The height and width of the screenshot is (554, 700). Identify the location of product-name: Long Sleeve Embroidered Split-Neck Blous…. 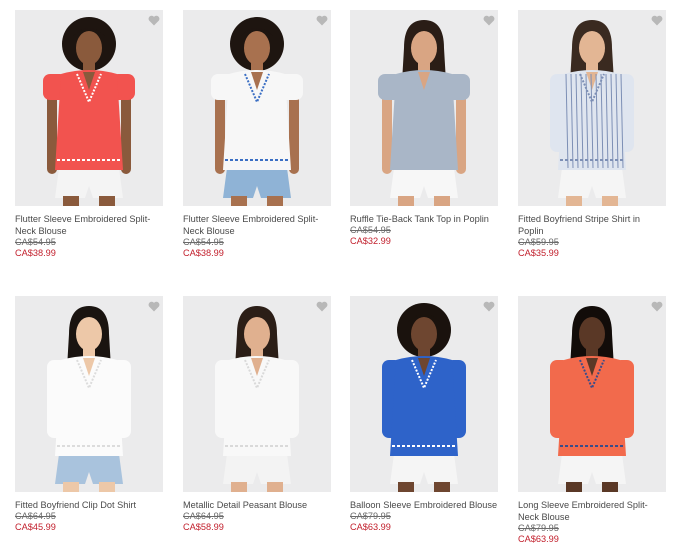
(592, 511).